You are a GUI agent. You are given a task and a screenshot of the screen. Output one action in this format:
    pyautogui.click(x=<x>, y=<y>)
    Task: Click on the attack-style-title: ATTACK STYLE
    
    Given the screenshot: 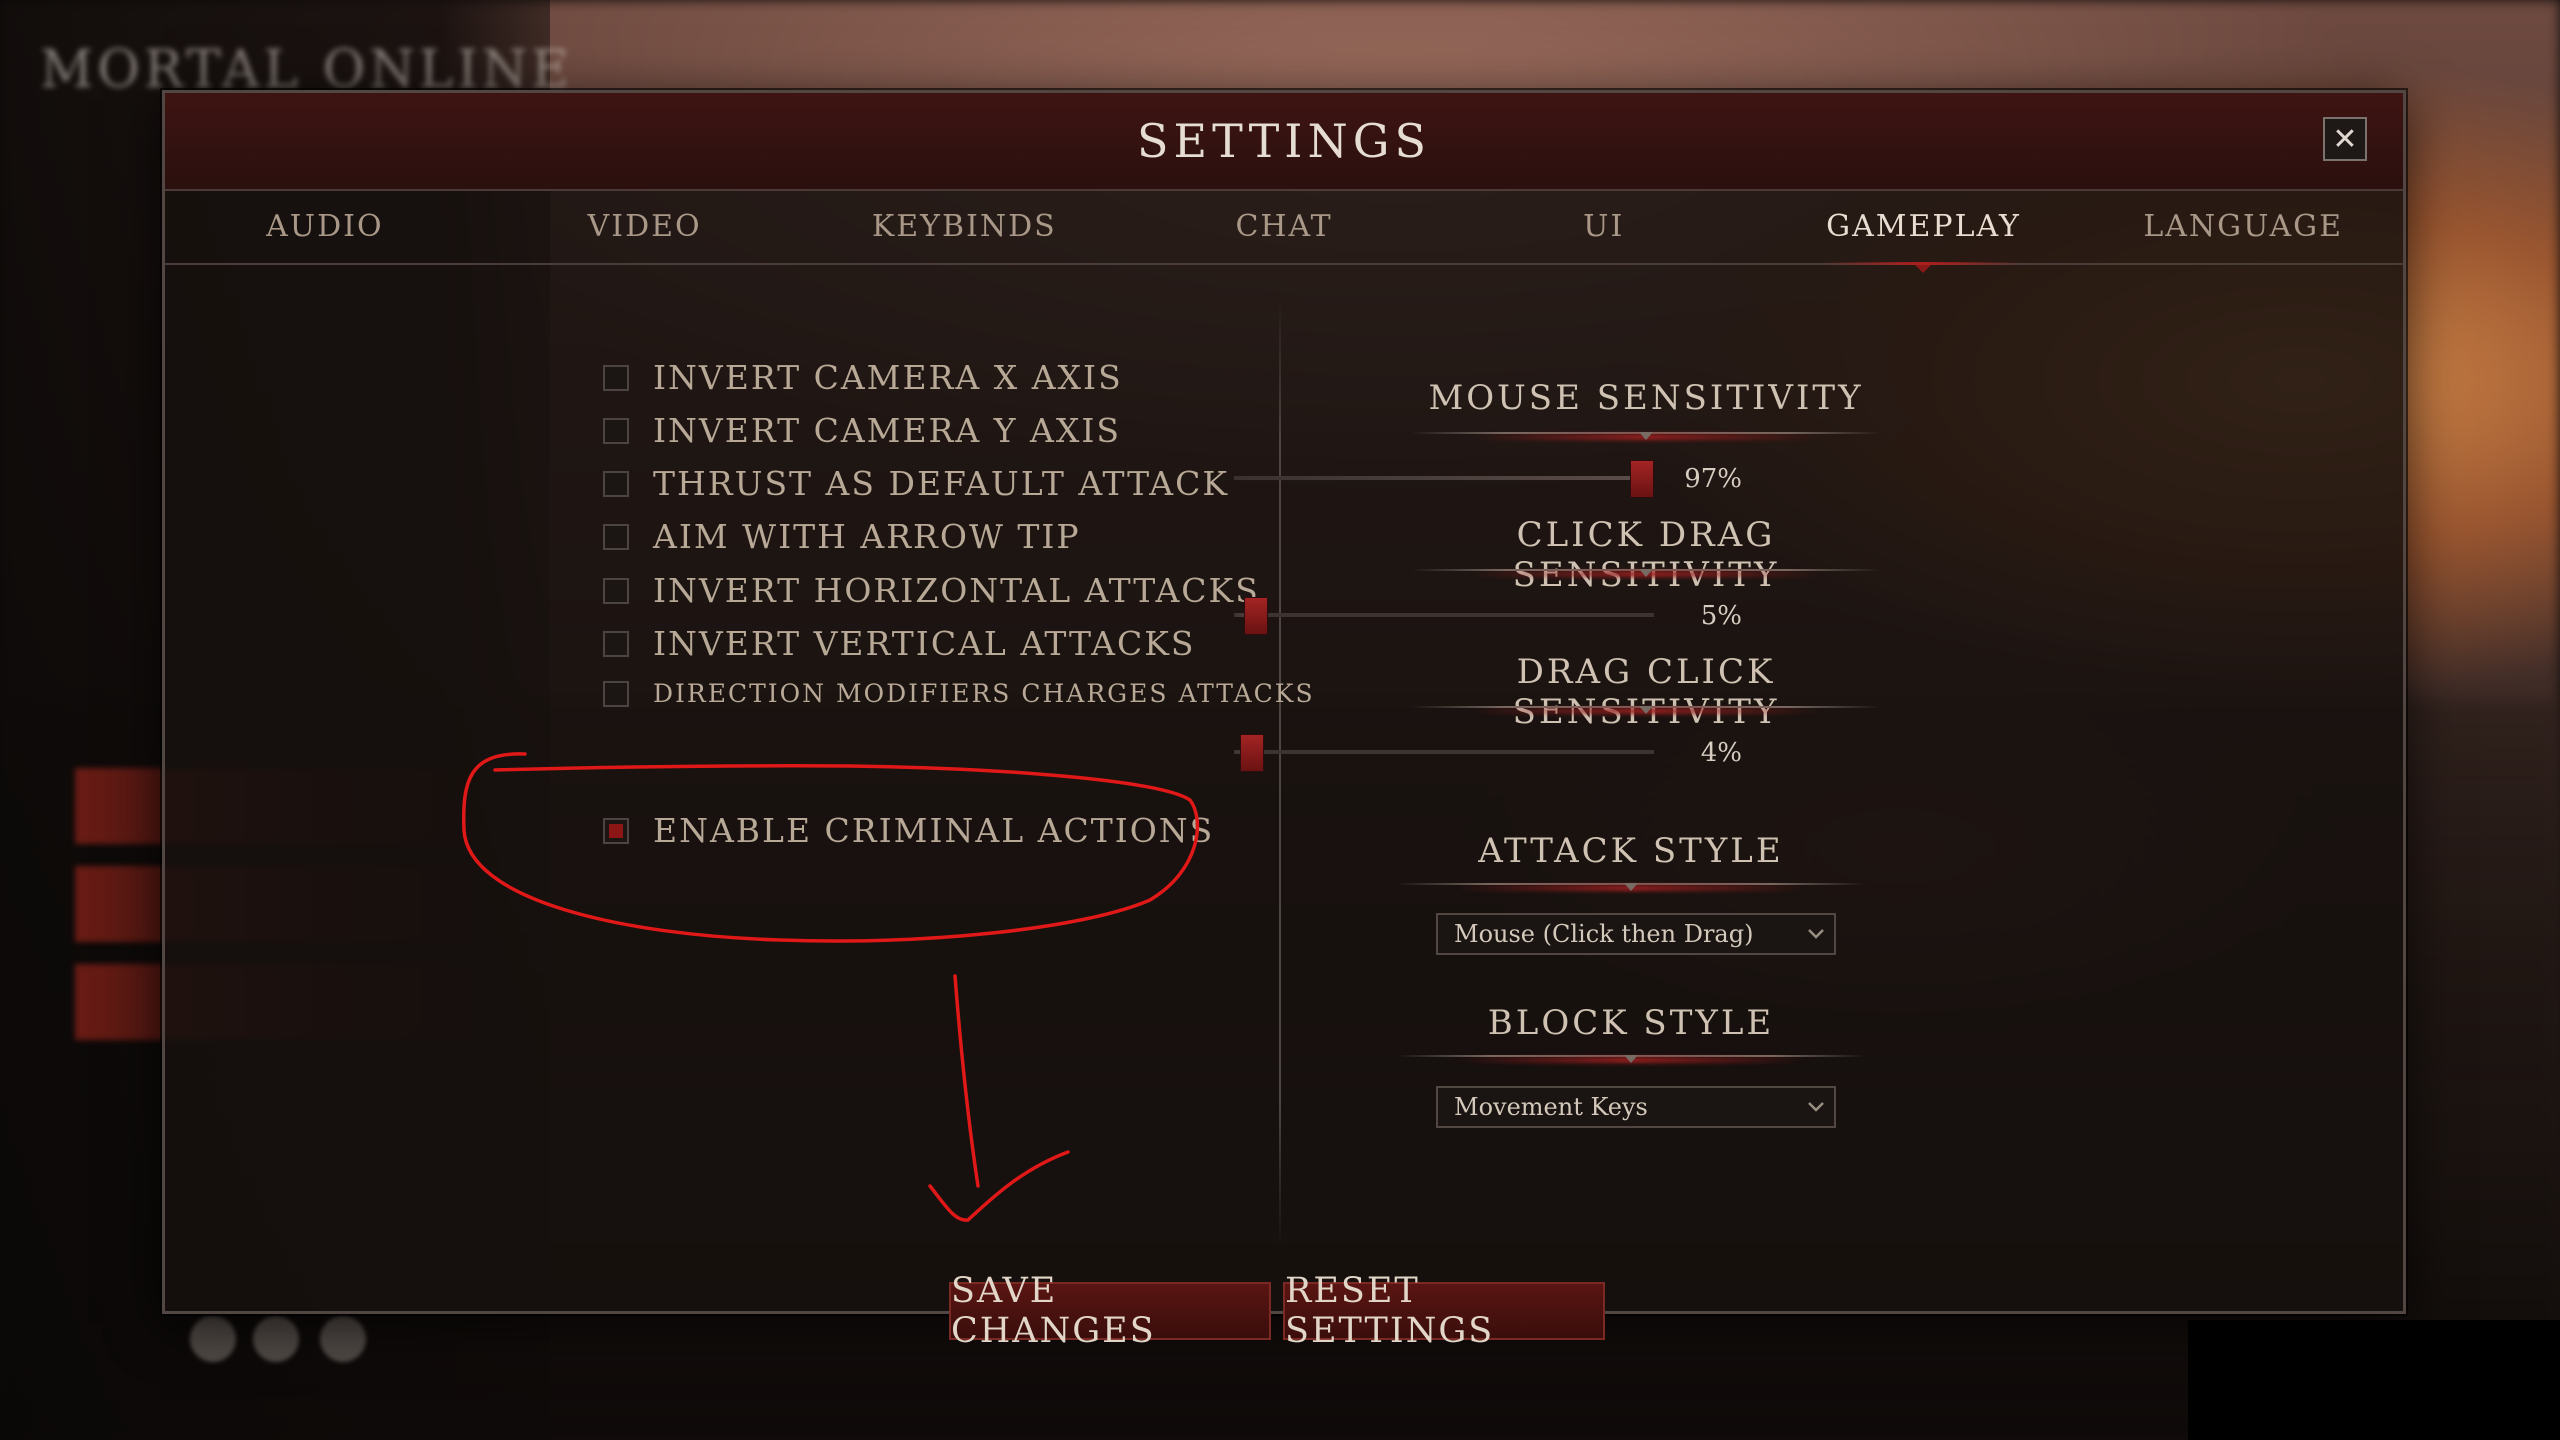 What is the action you would take?
    pyautogui.click(x=1631, y=851)
    